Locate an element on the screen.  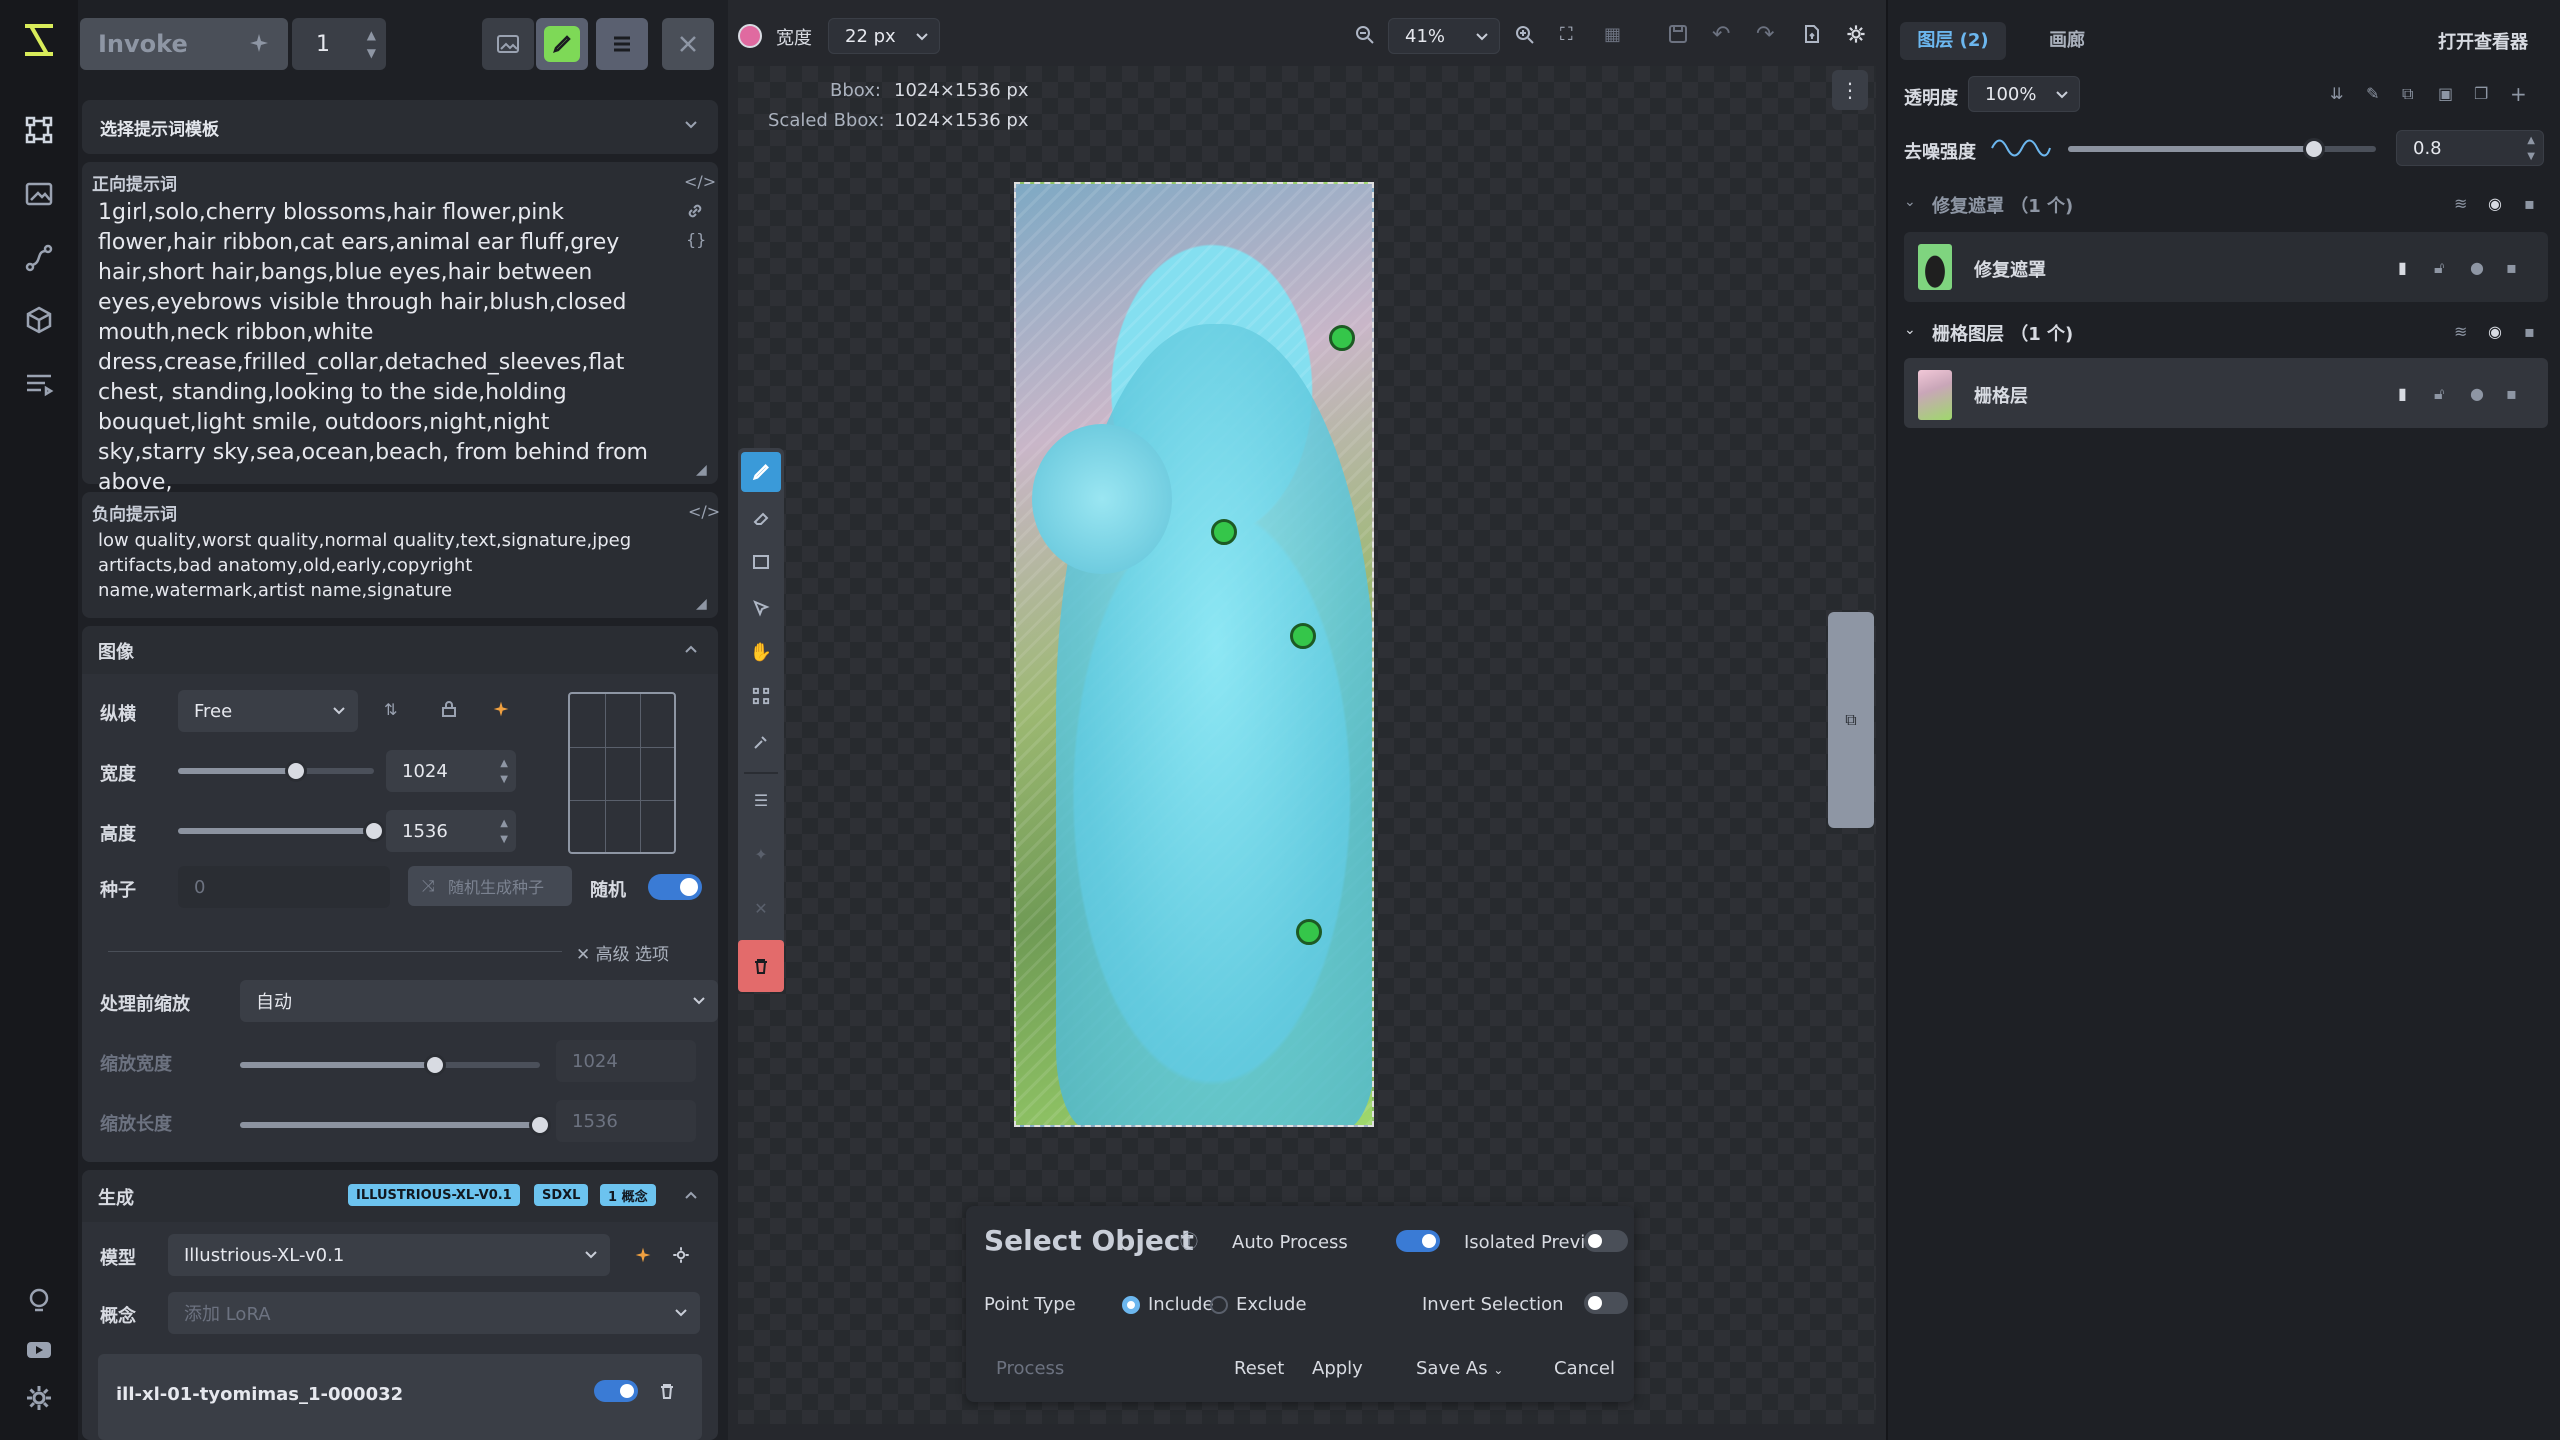
scaled-width-input: 1024 is located at coordinates (626, 1061).